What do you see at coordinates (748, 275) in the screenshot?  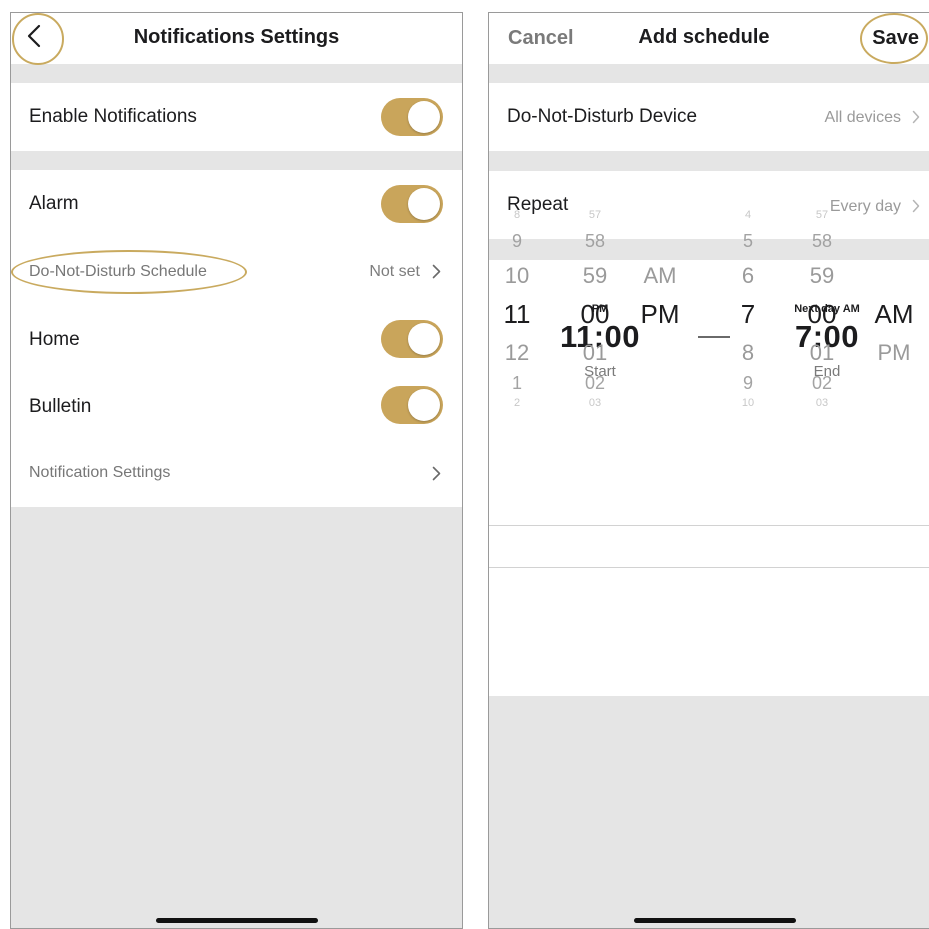 I see `picker-value: 6` at bounding box center [748, 275].